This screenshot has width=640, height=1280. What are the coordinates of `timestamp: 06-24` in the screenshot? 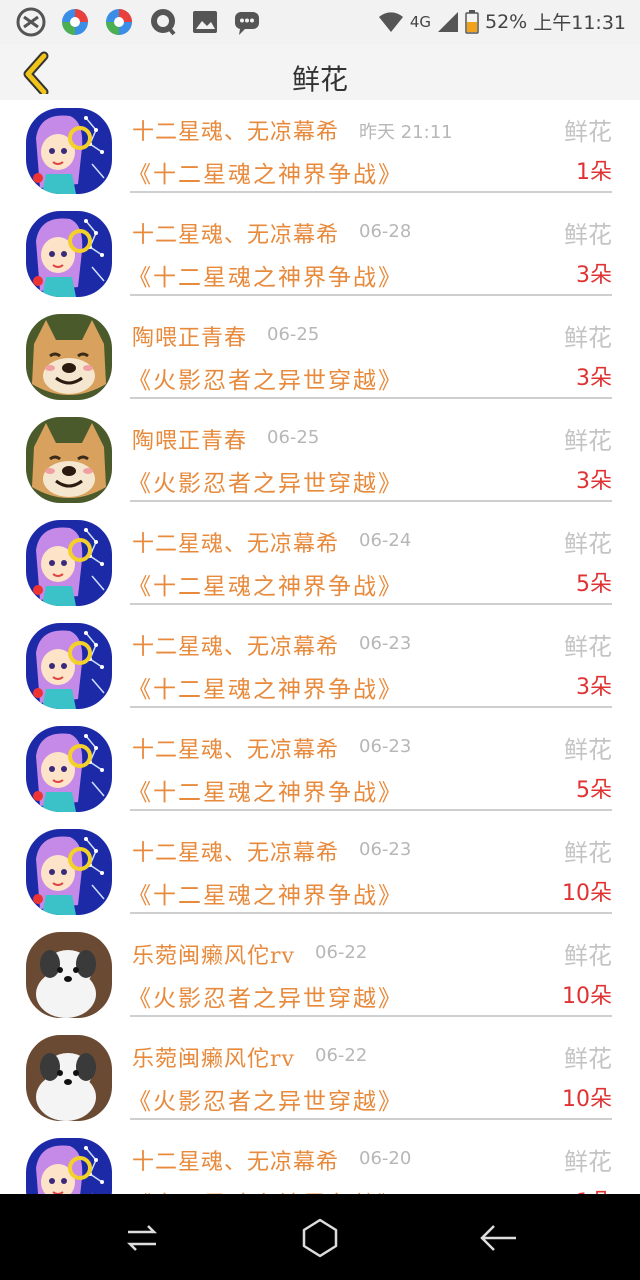 It's located at (385, 540).